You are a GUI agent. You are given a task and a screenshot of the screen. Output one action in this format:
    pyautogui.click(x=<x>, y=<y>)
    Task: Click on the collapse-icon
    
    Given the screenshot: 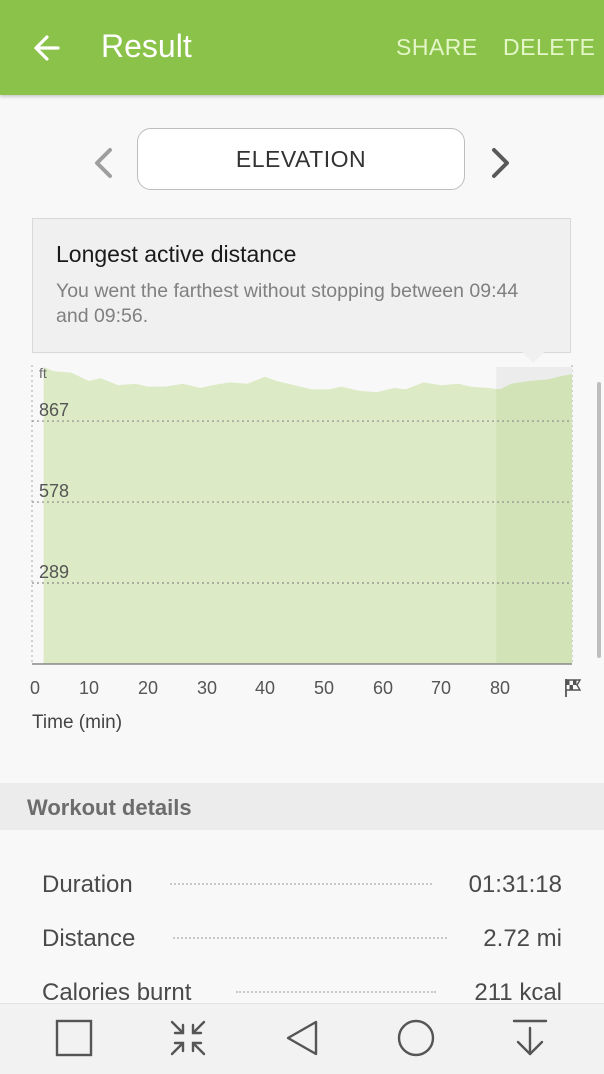 What is the action you would take?
    pyautogui.click(x=188, y=1038)
    